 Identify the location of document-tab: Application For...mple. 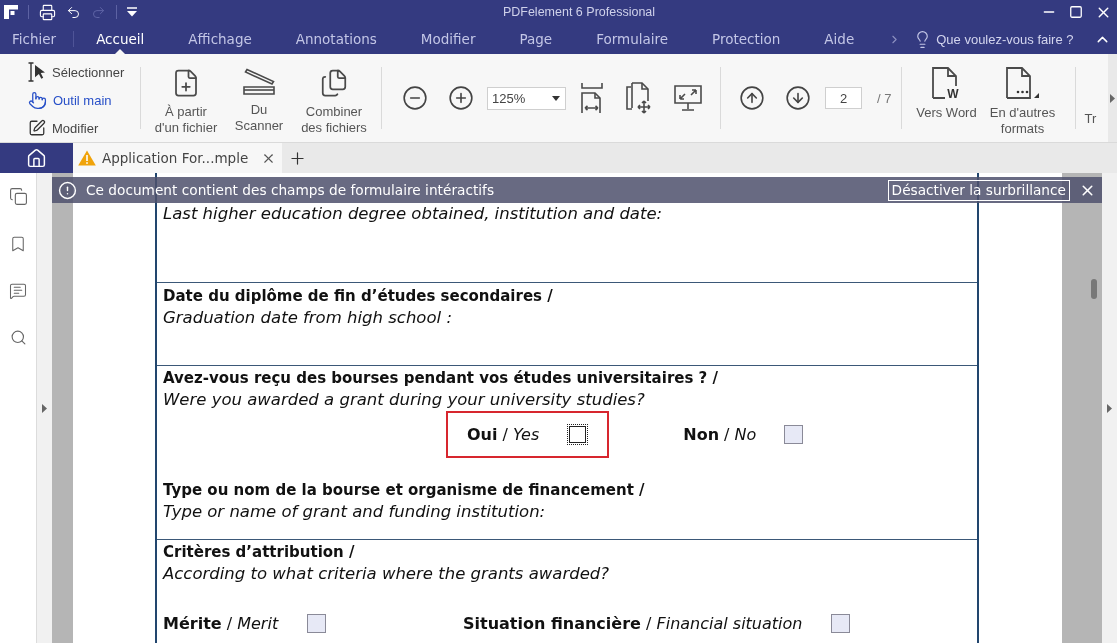
(177, 158).